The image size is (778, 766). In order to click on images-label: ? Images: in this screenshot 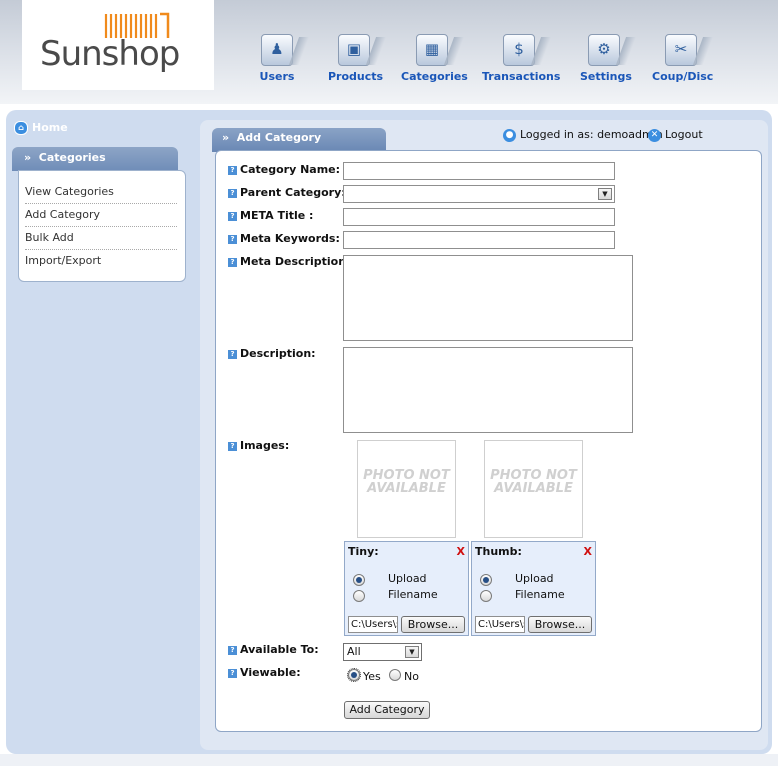, I will do `click(258, 445)`.